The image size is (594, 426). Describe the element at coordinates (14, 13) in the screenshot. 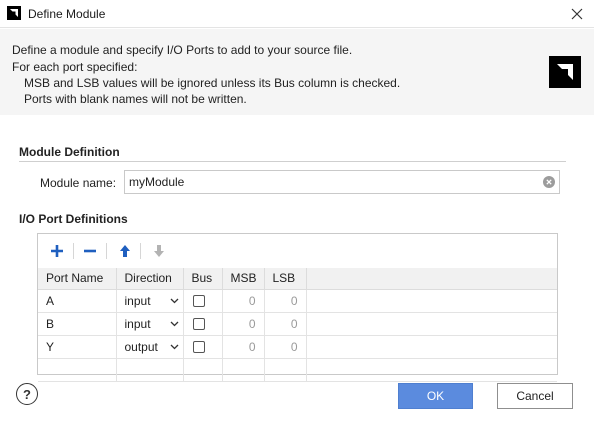

I see `app-logo-icon` at that location.